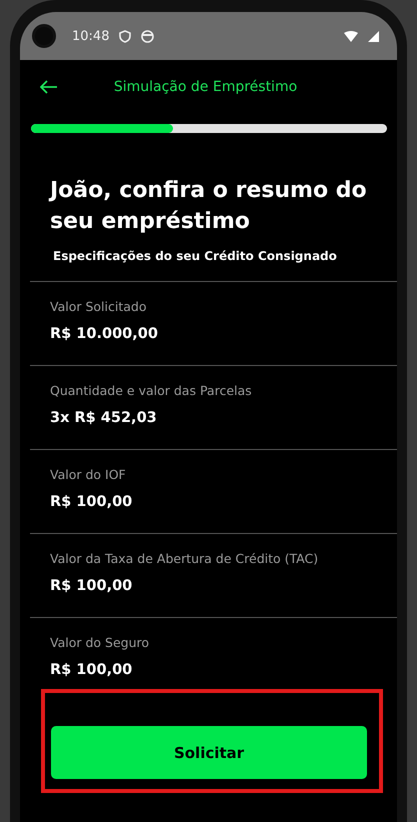 This screenshot has height=822, width=417. I want to click on item-label: Valor da Taxa de Abertura de Crédito (TAC), so click(185, 558).